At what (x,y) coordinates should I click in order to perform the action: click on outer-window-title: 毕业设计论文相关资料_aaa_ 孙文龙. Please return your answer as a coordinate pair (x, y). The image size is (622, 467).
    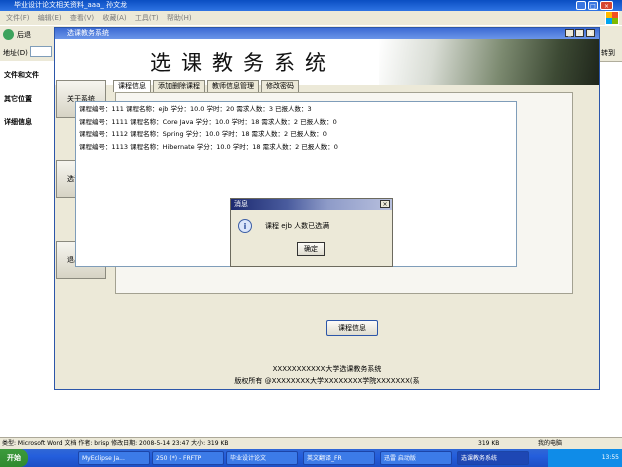
    Looking at the image, I should click on (71, 5).